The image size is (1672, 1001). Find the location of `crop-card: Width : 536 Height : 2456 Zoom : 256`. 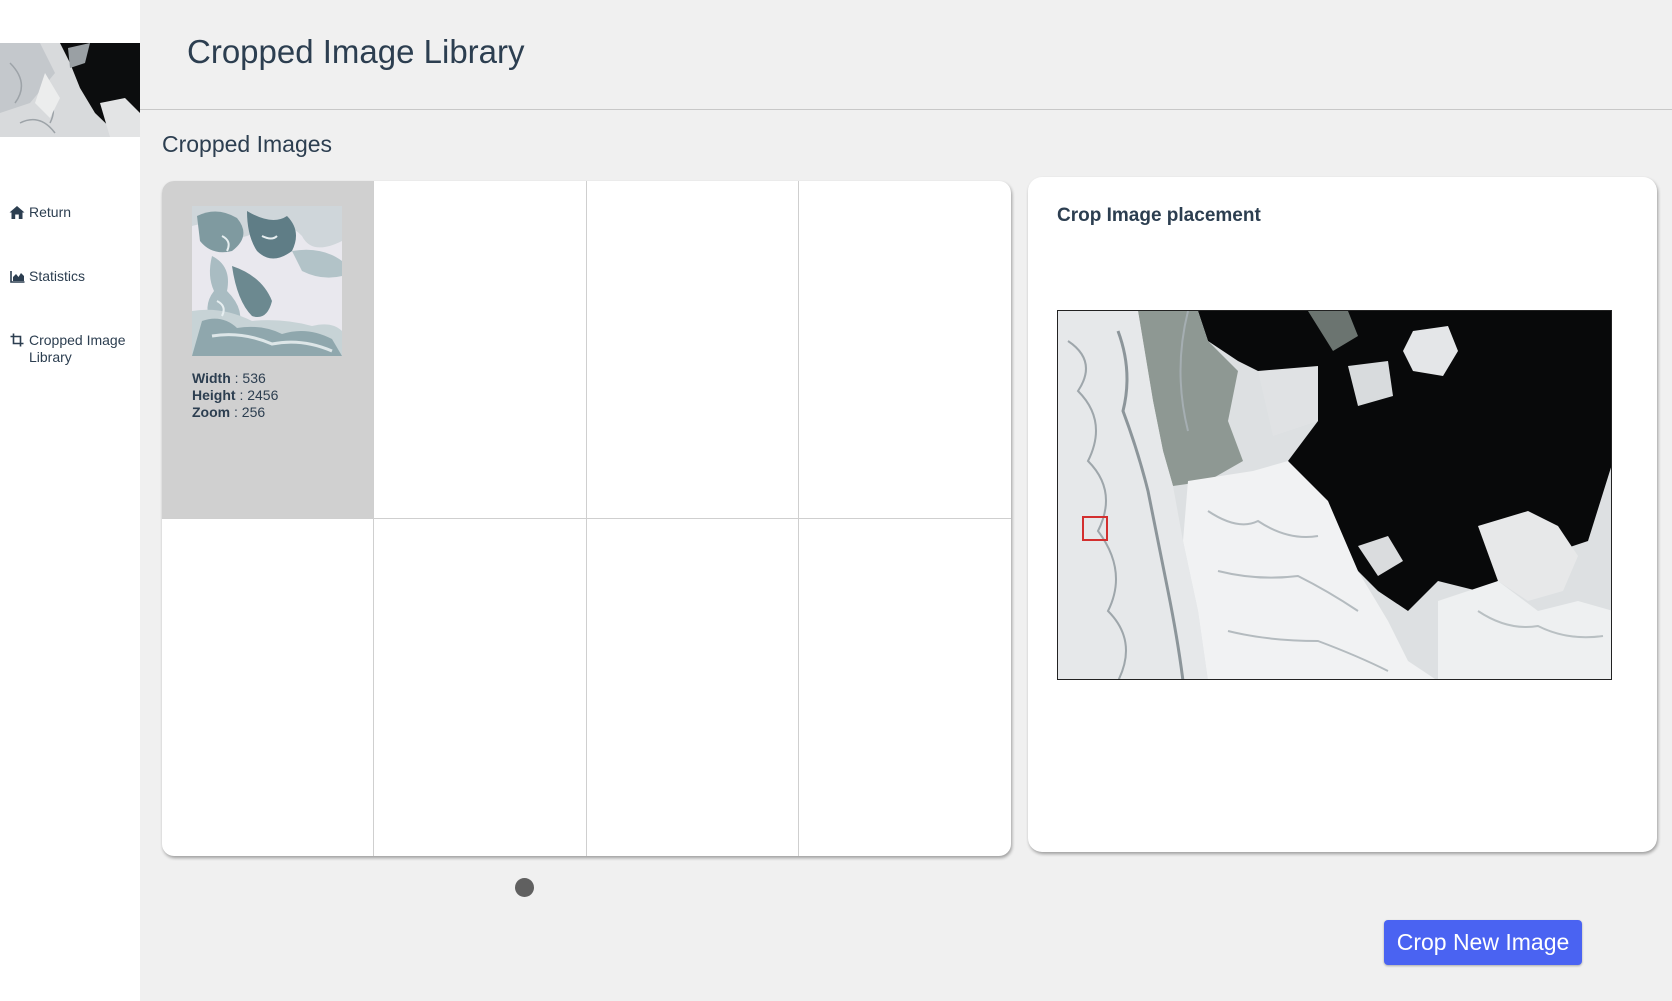

crop-card: Width : 536 Height : 2456 Zoom : 256 is located at coordinates (268, 350).